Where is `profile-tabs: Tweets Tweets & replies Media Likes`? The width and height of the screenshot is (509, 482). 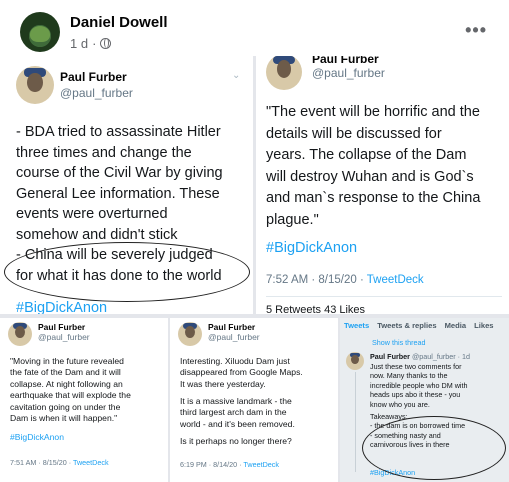
profile-tabs: Tweets Tweets & replies Media Likes is located at coordinates (424, 326).